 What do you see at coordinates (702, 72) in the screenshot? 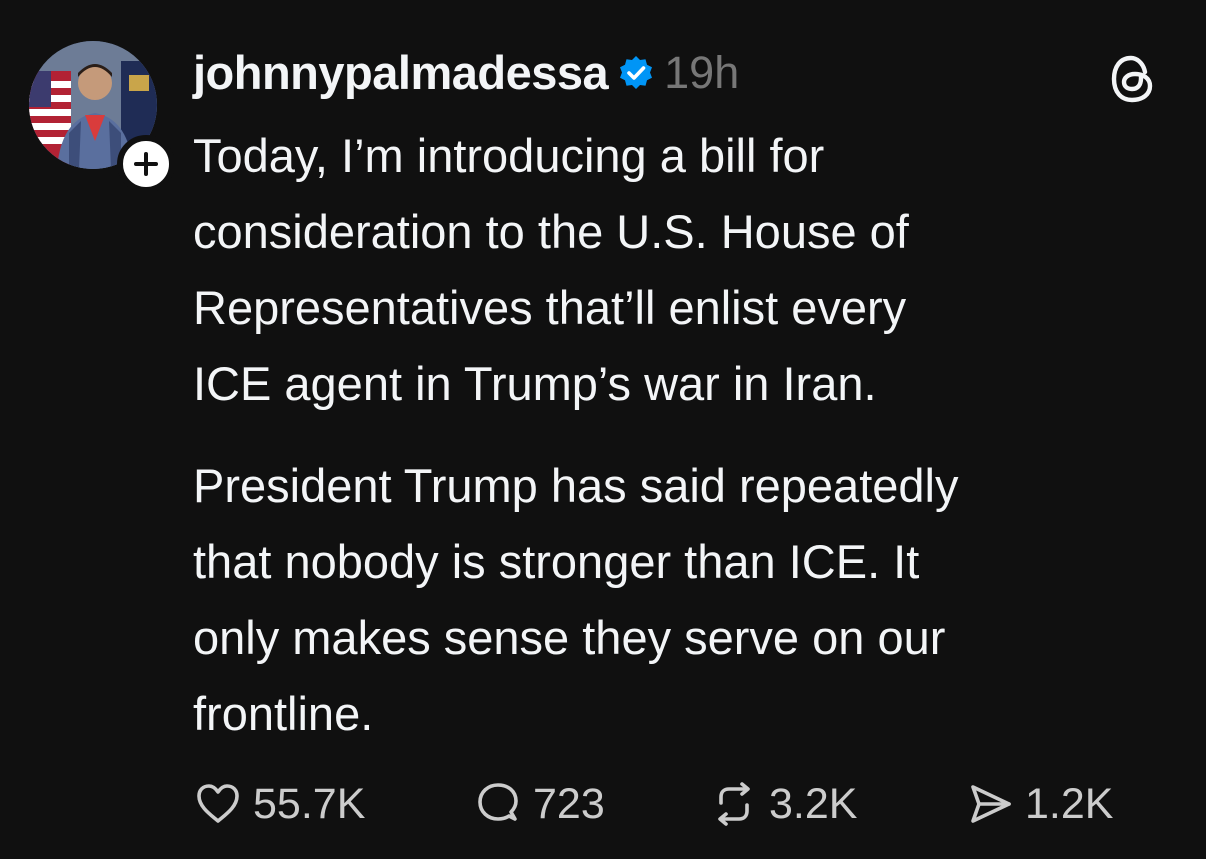
I see `post-timestamp: 19h` at bounding box center [702, 72].